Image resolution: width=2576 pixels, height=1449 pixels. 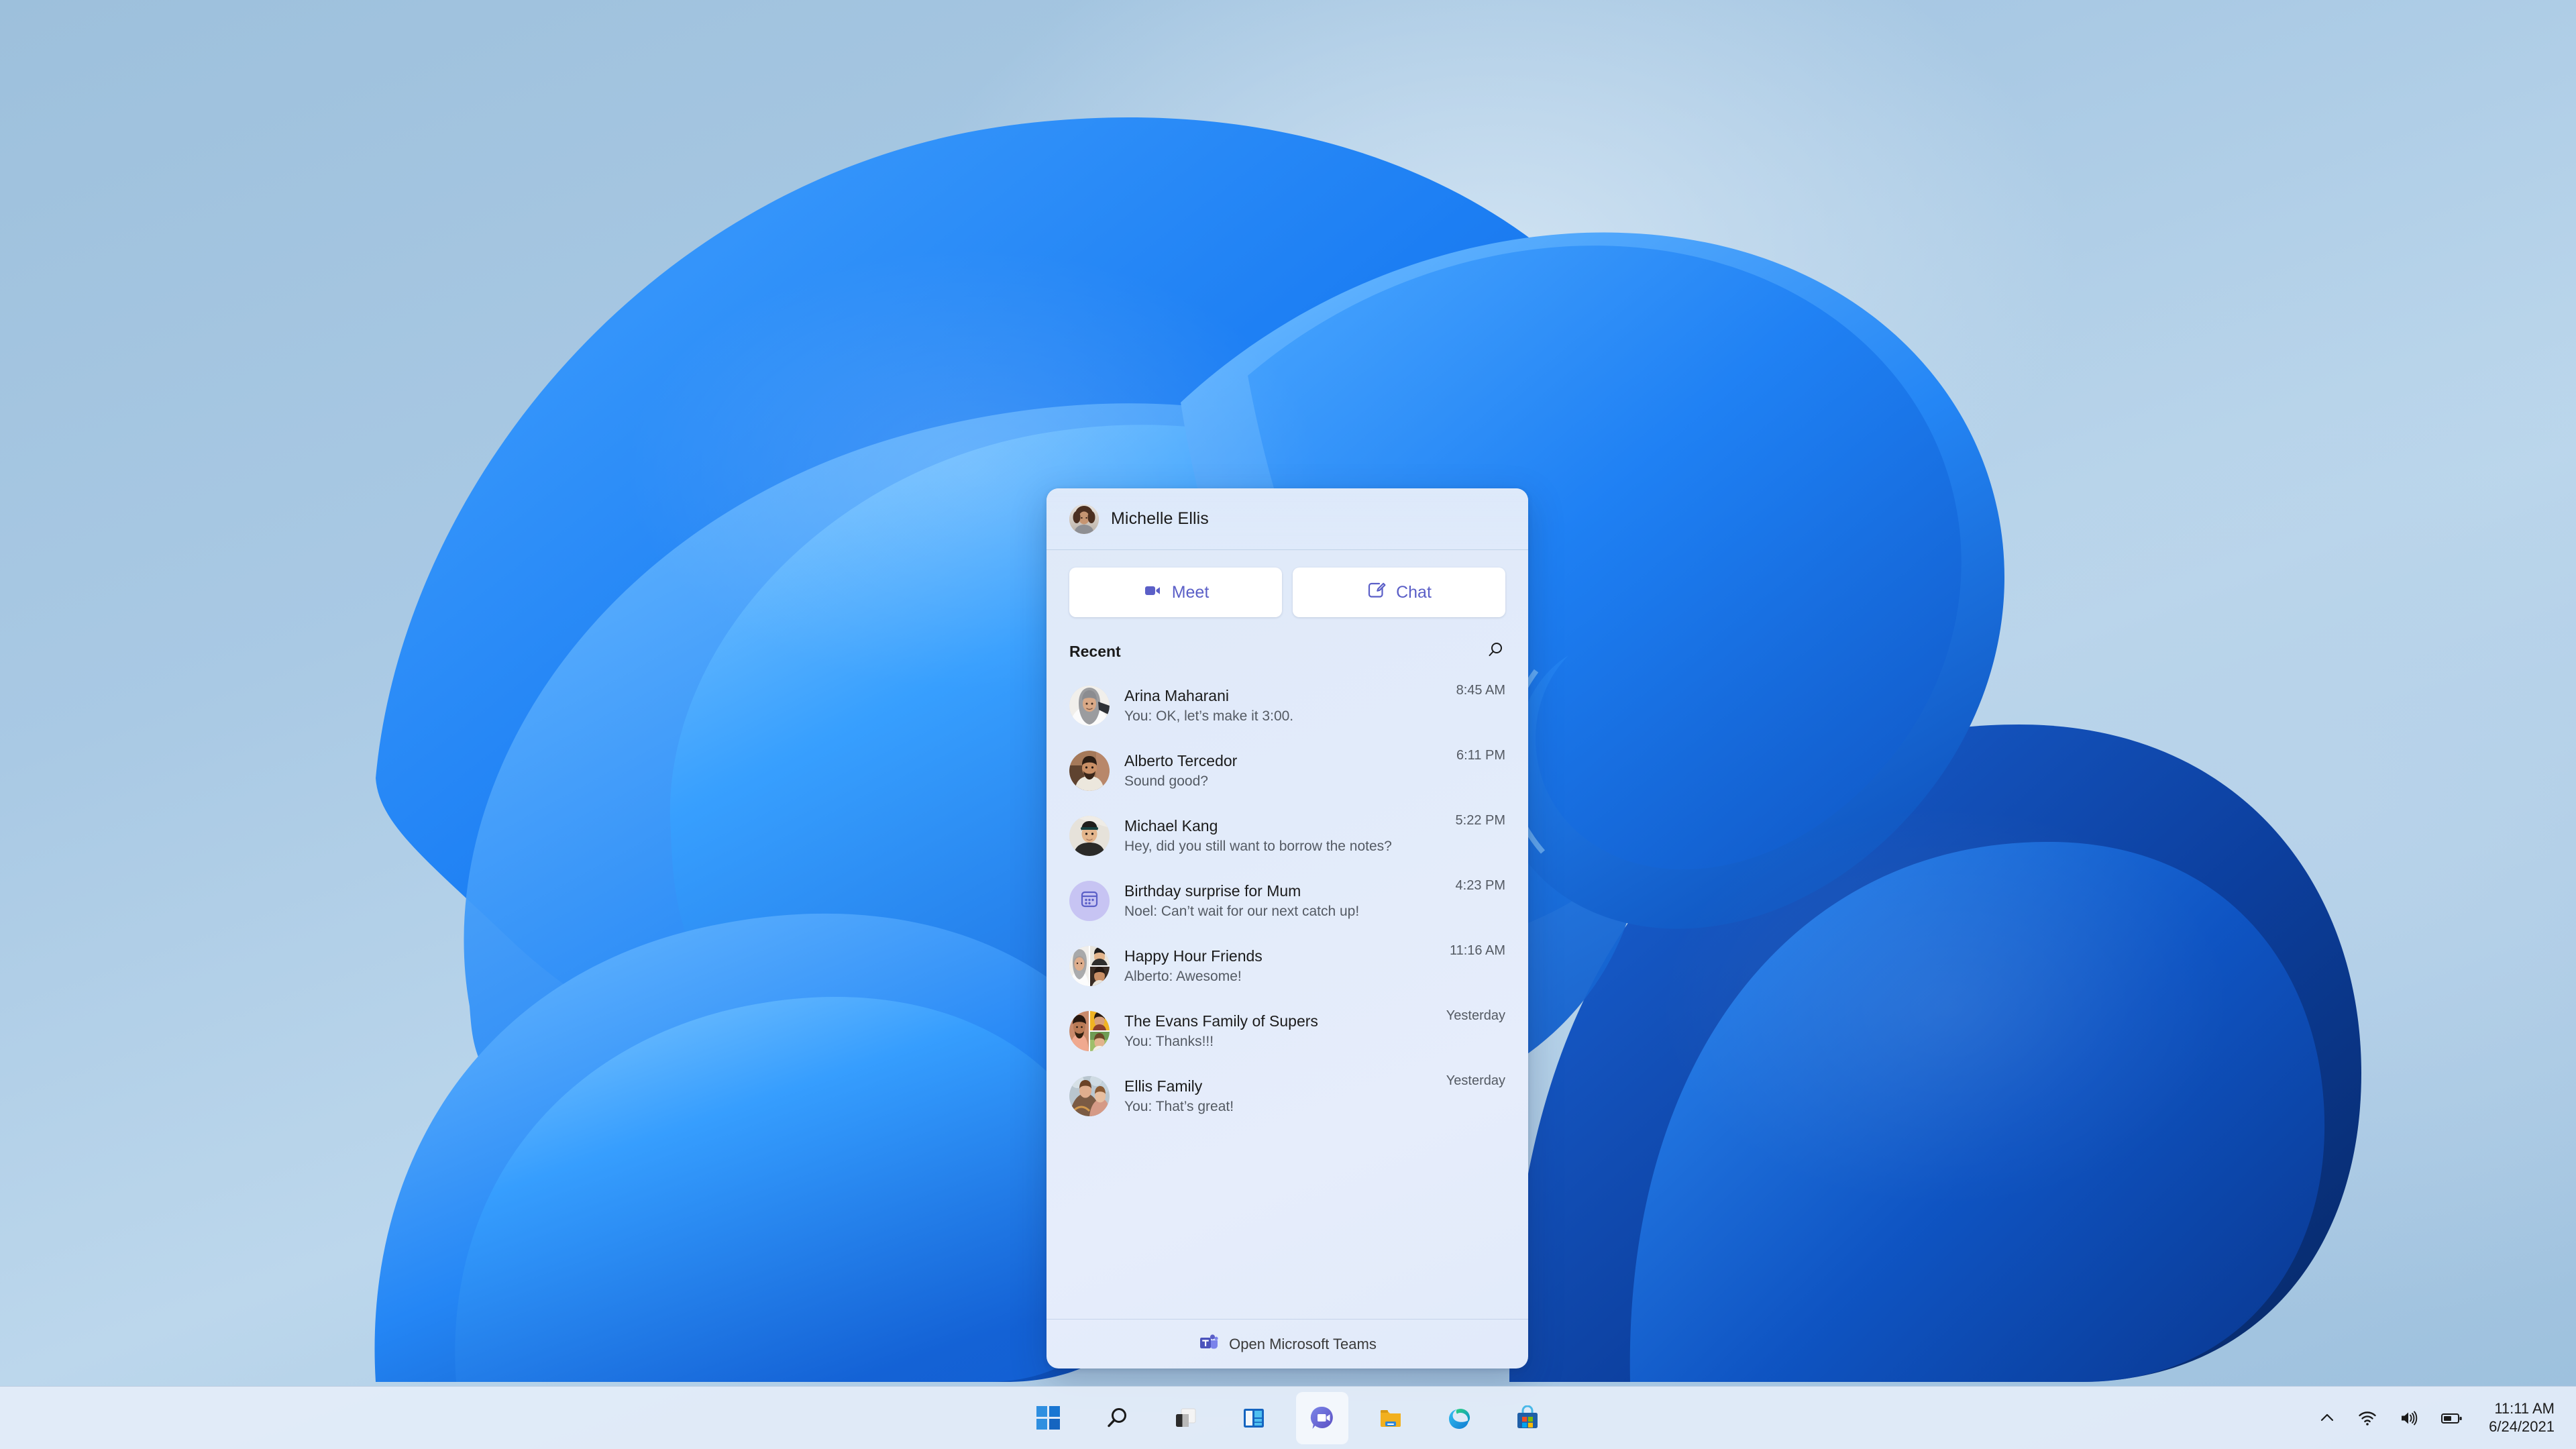 I want to click on chat-item-preview: You: OK, let’s make it 3:00., so click(x=1209, y=716).